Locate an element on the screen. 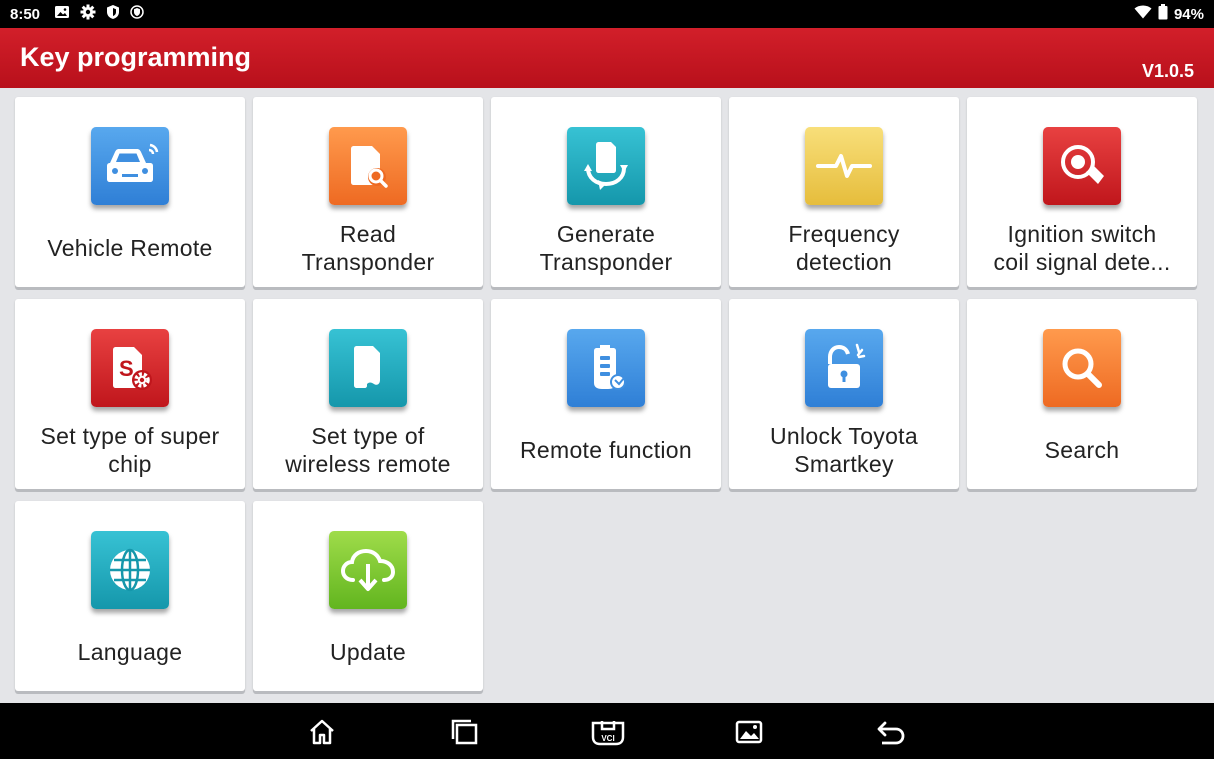 This screenshot has height=759, width=1214. tile-frequency-detection: Frequency detection is located at coordinates (844, 192).